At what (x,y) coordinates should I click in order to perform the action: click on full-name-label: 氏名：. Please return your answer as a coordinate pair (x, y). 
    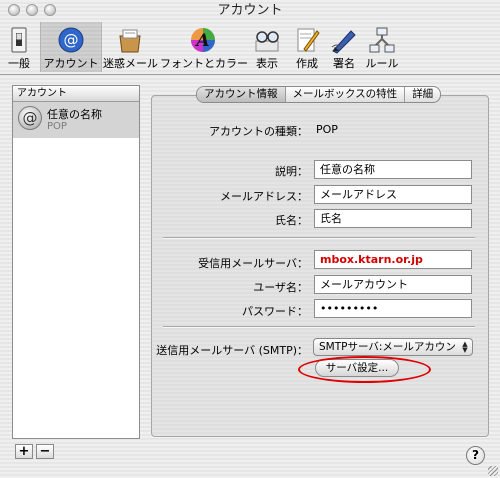
    Looking at the image, I should click on (291, 220).